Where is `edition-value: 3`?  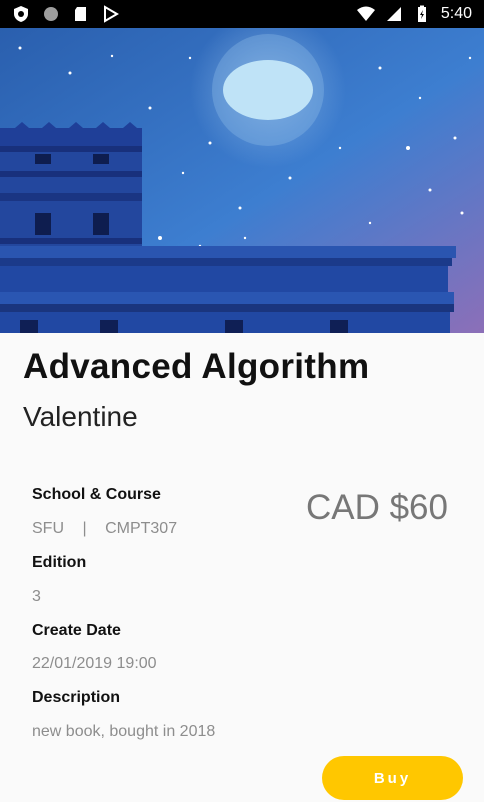 edition-value: 3 is located at coordinates (36, 596).